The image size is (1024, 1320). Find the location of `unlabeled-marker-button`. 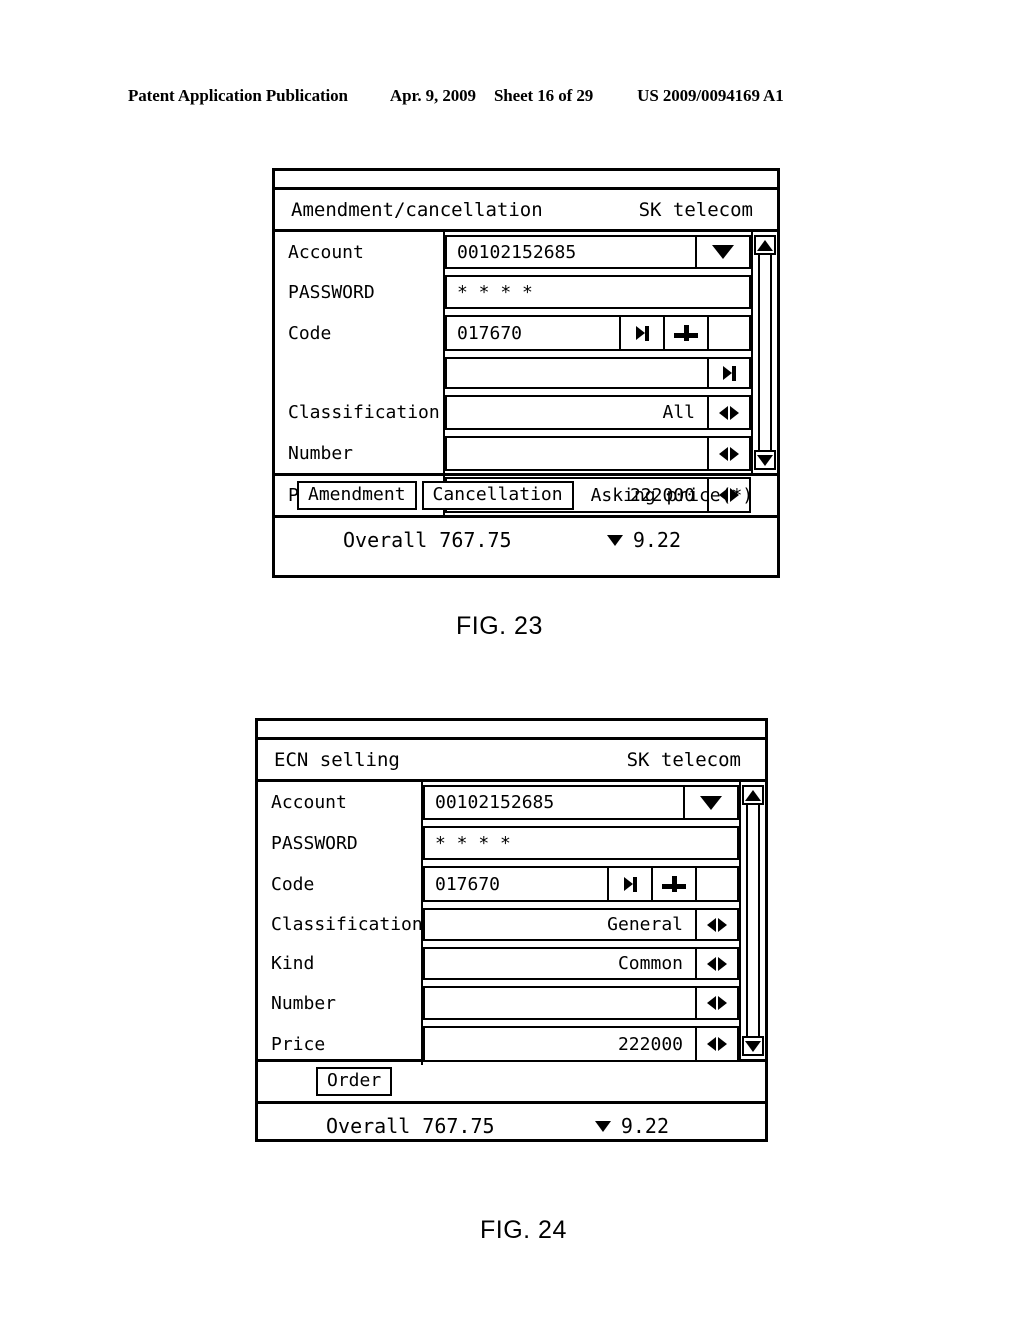

unlabeled-marker-button is located at coordinates (730, 373).